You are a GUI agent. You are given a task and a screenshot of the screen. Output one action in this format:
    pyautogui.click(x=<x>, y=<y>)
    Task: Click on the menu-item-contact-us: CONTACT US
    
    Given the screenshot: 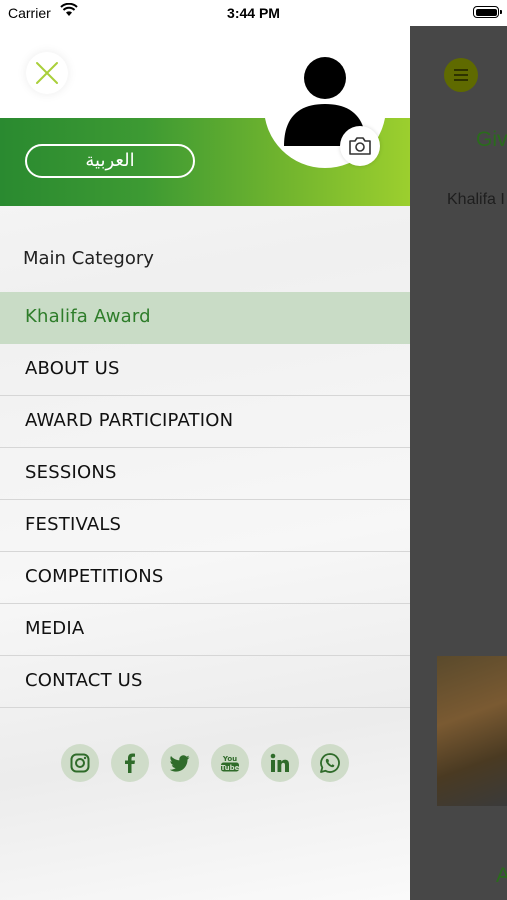 What is the action you would take?
    pyautogui.click(x=205, y=682)
    